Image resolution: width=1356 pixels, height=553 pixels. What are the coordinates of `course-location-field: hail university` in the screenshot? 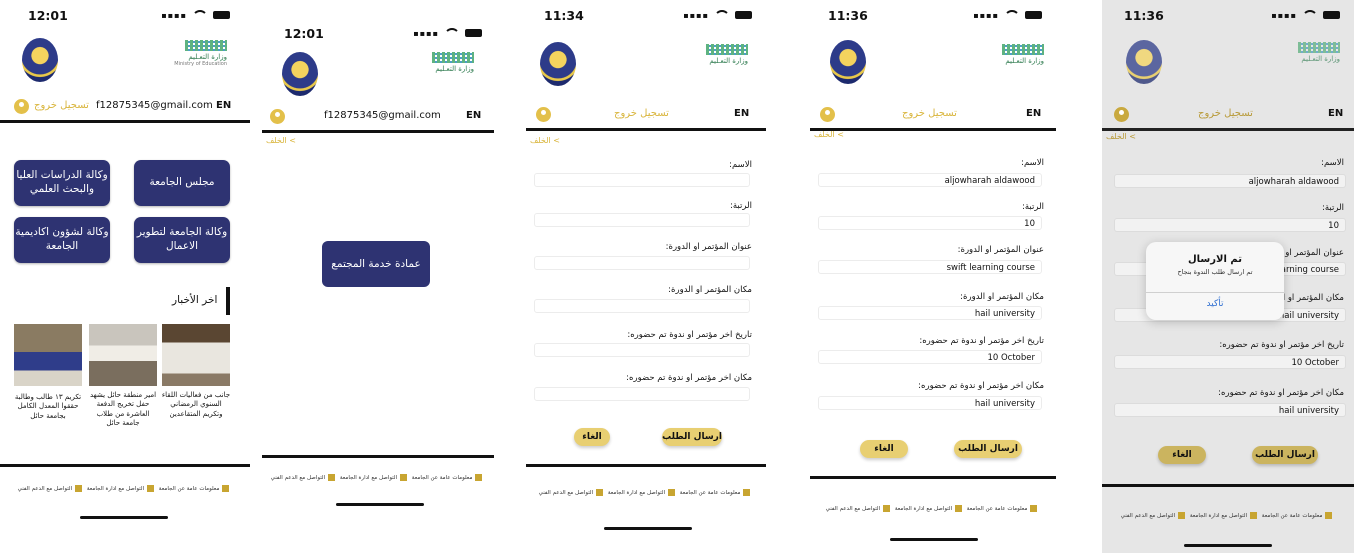 It's located at (930, 313).